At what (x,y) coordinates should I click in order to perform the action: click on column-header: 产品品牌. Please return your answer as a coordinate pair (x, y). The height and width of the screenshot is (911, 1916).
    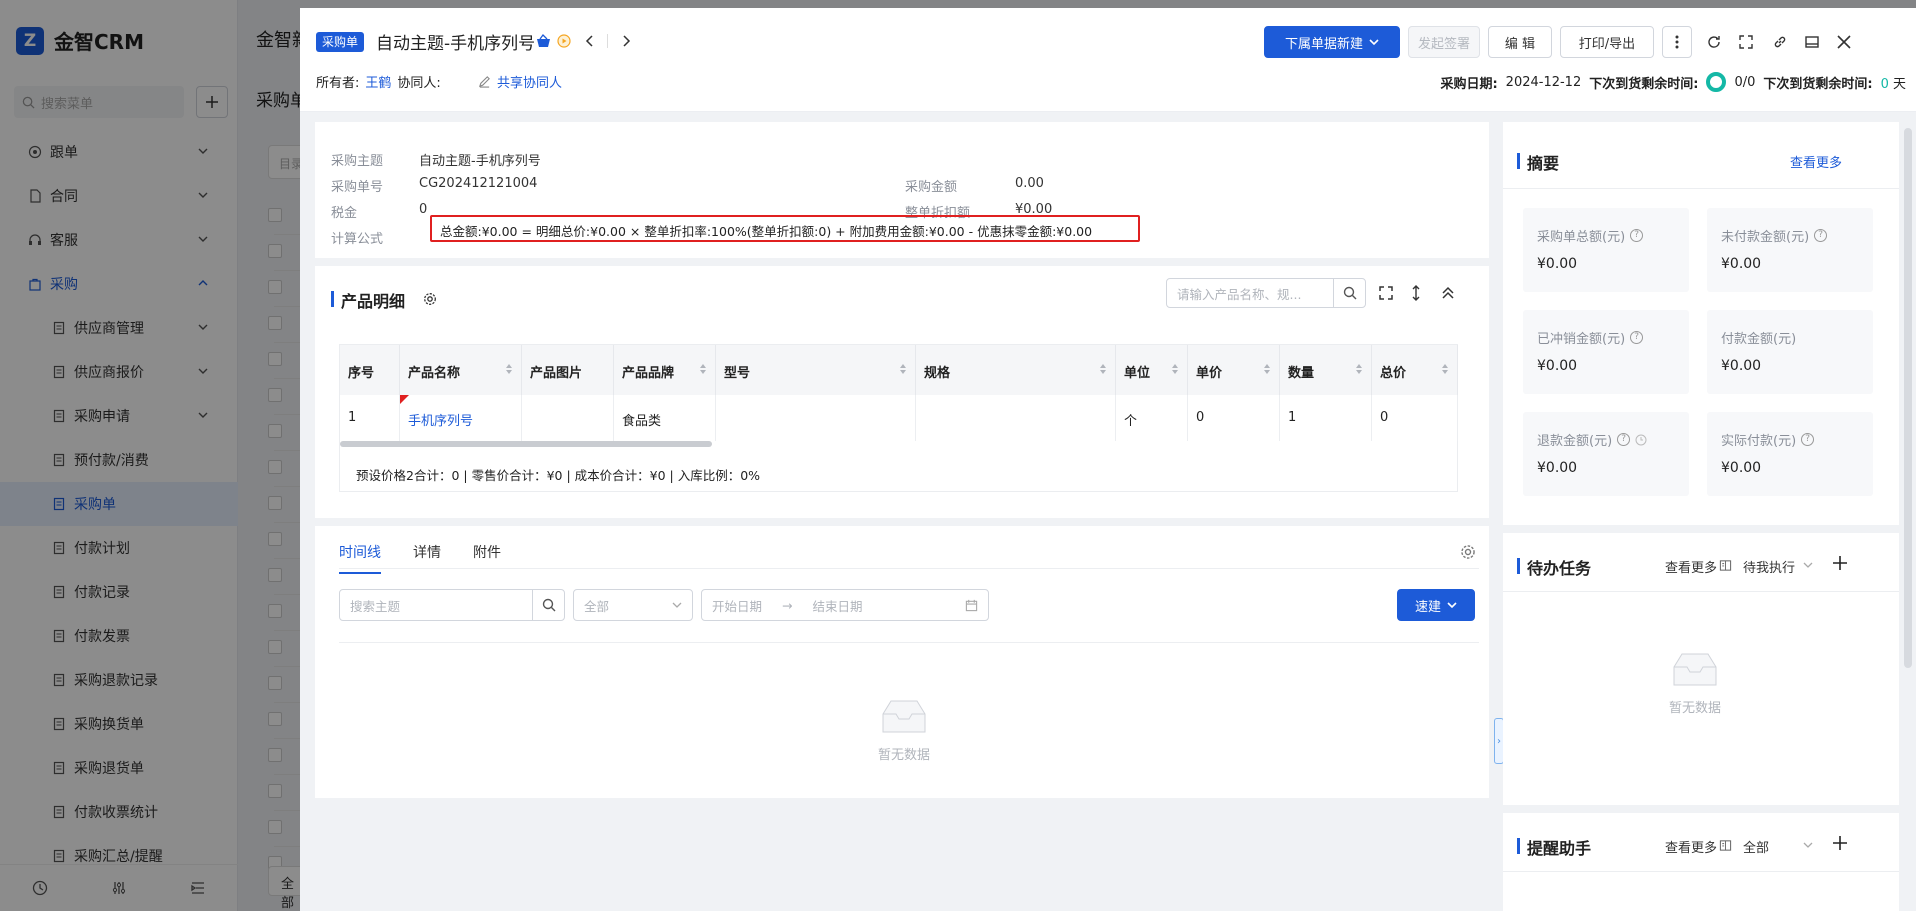
    Looking at the image, I should click on (665, 370).